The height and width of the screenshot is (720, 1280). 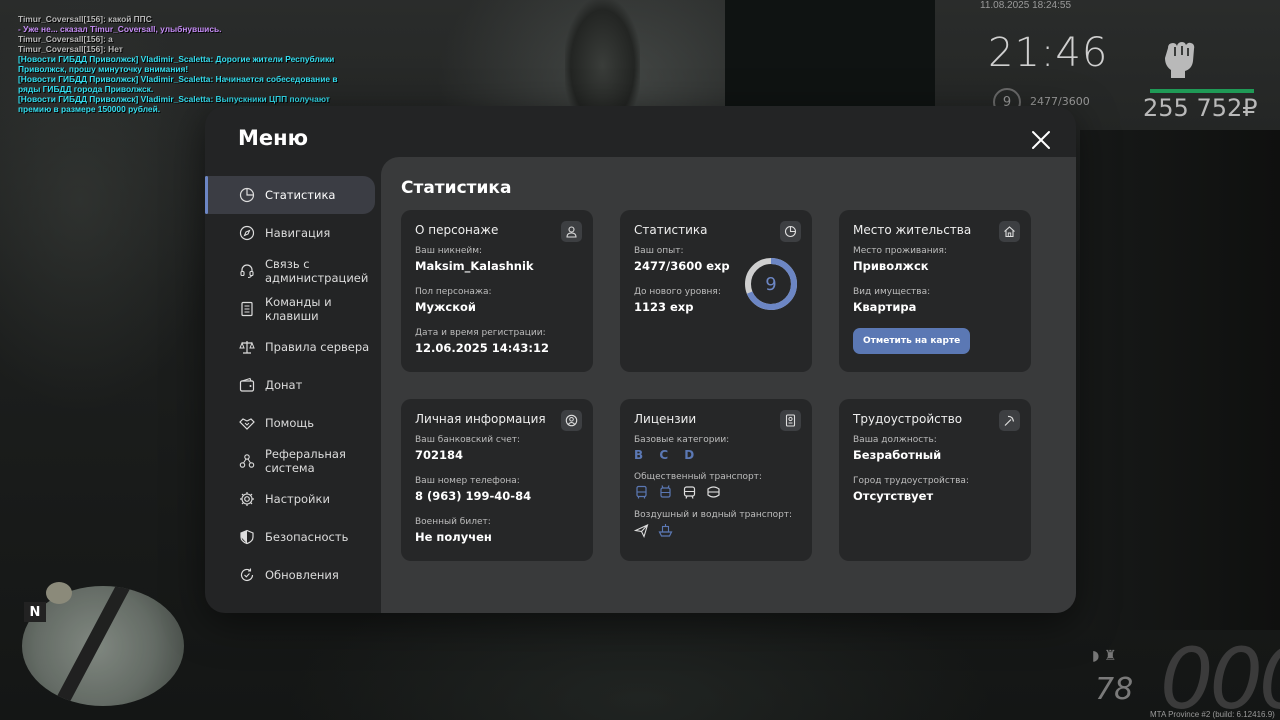 I want to click on chat-line: Timur_Coversall[156]: какой ППС, so click(x=85, y=19).